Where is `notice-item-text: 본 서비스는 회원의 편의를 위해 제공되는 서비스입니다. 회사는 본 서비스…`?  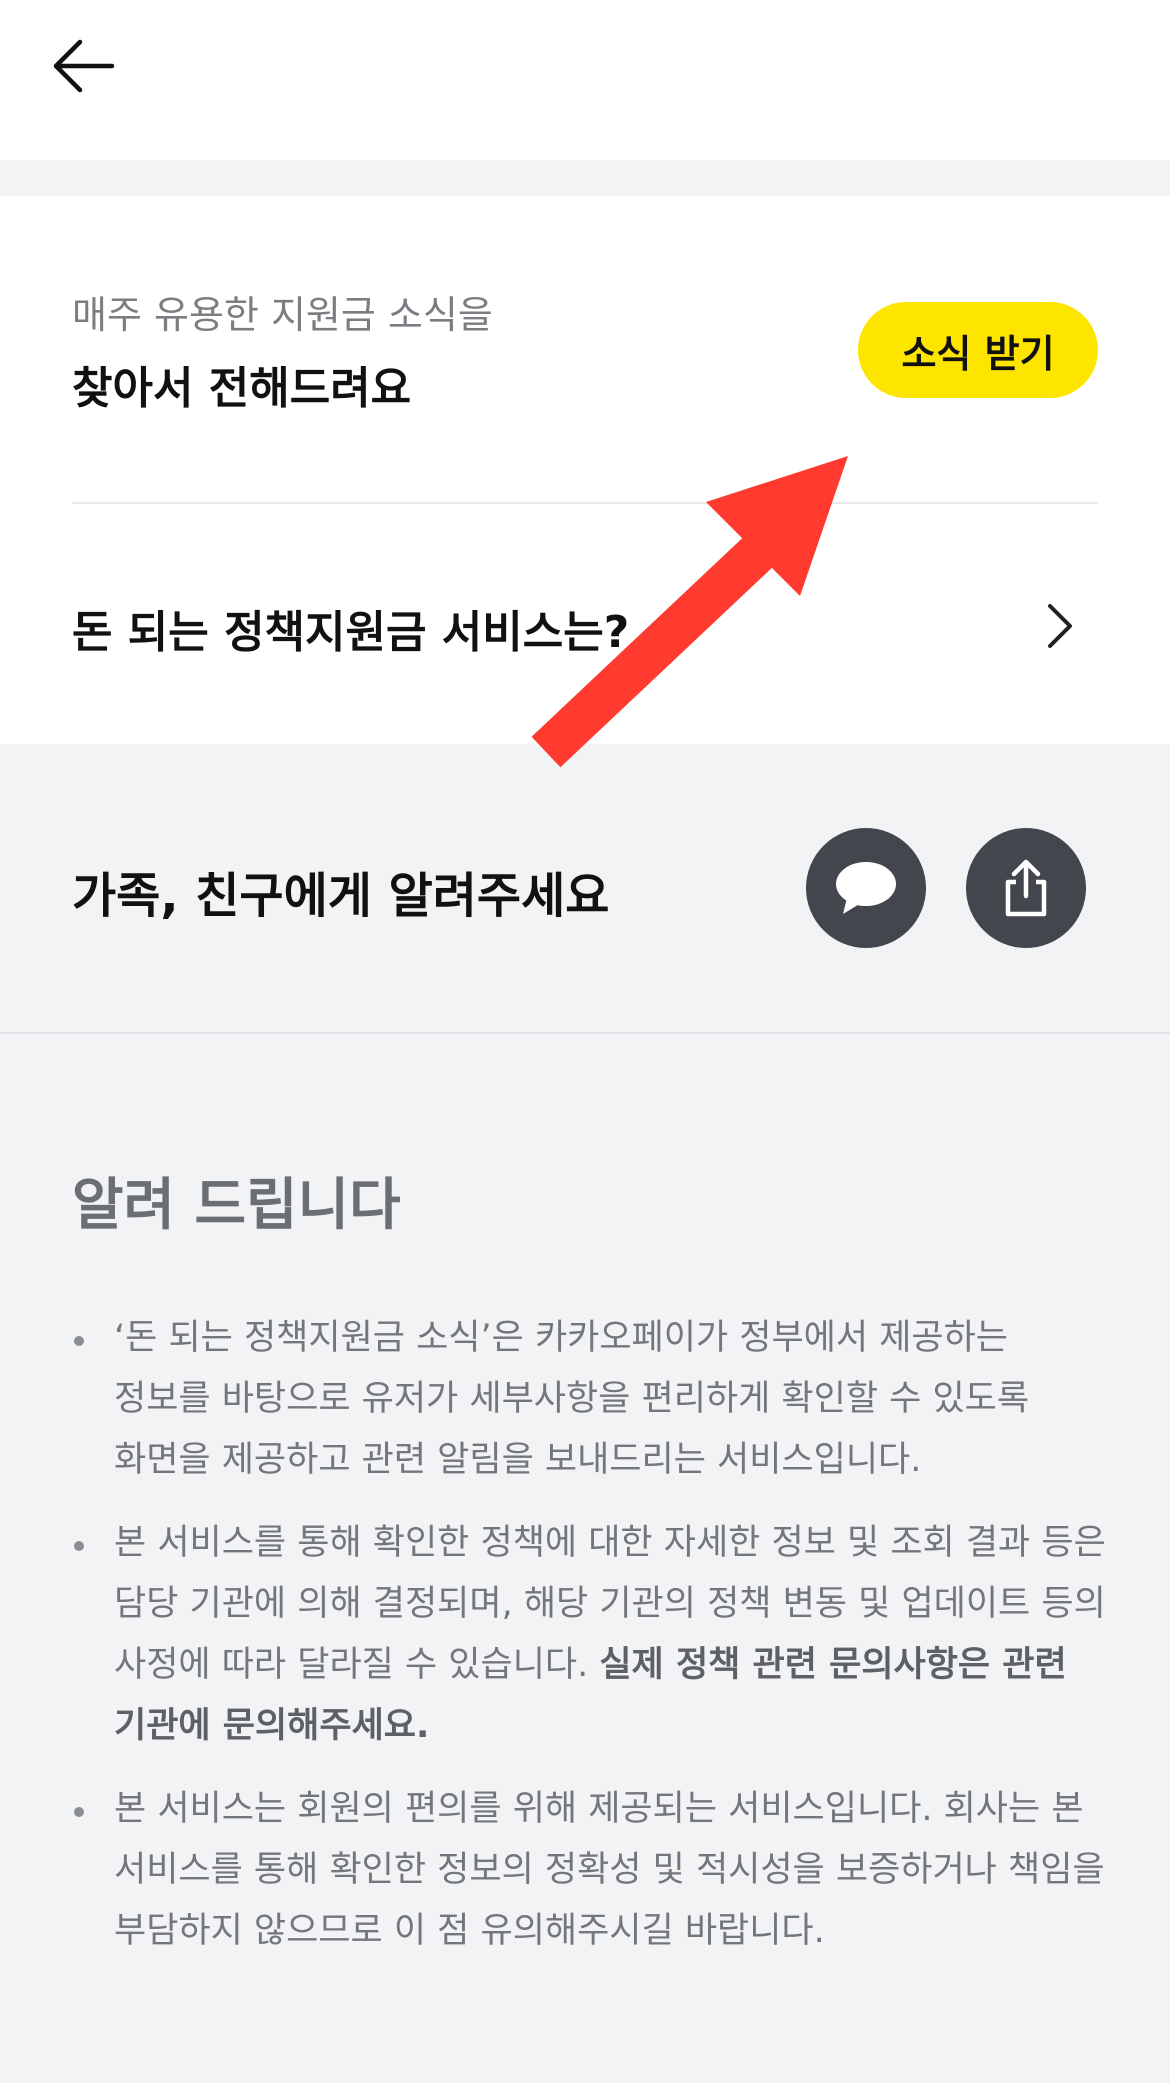 notice-item-text: 본 서비스는 회원의 편의를 위해 제공되는 서비스입니다. 회사는 본 서비스… is located at coordinates (609, 1870).